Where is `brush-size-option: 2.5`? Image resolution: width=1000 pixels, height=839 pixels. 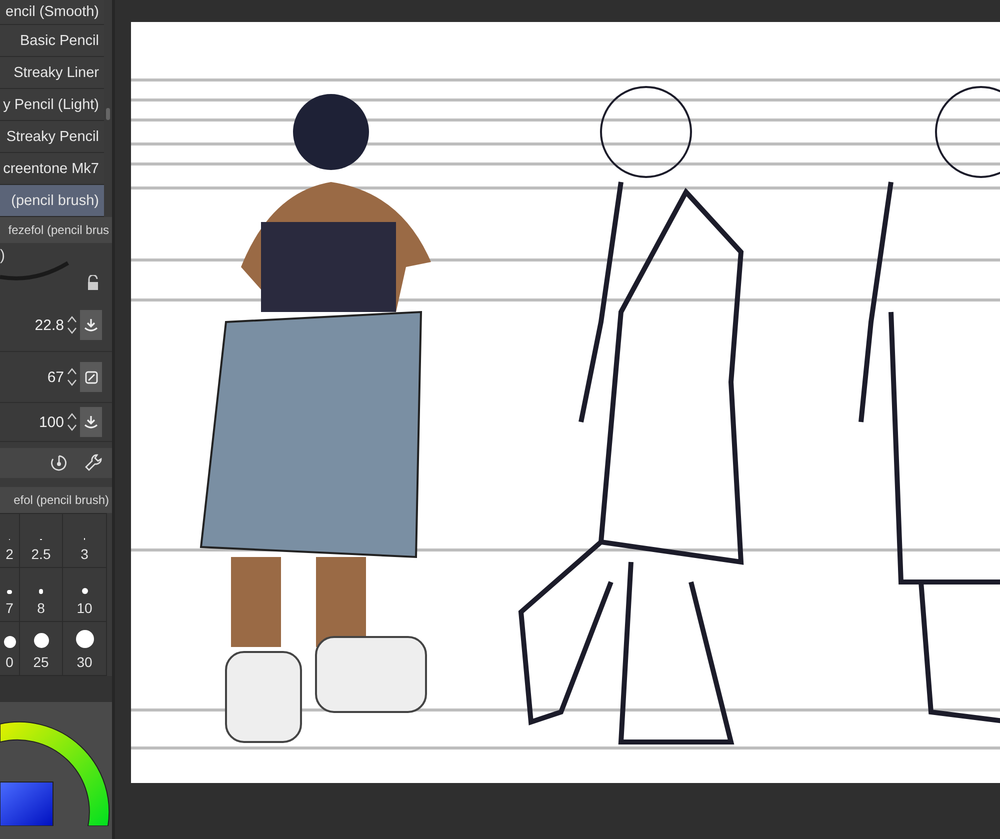 brush-size-option: 2.5 is located at coordinates (41, 541).